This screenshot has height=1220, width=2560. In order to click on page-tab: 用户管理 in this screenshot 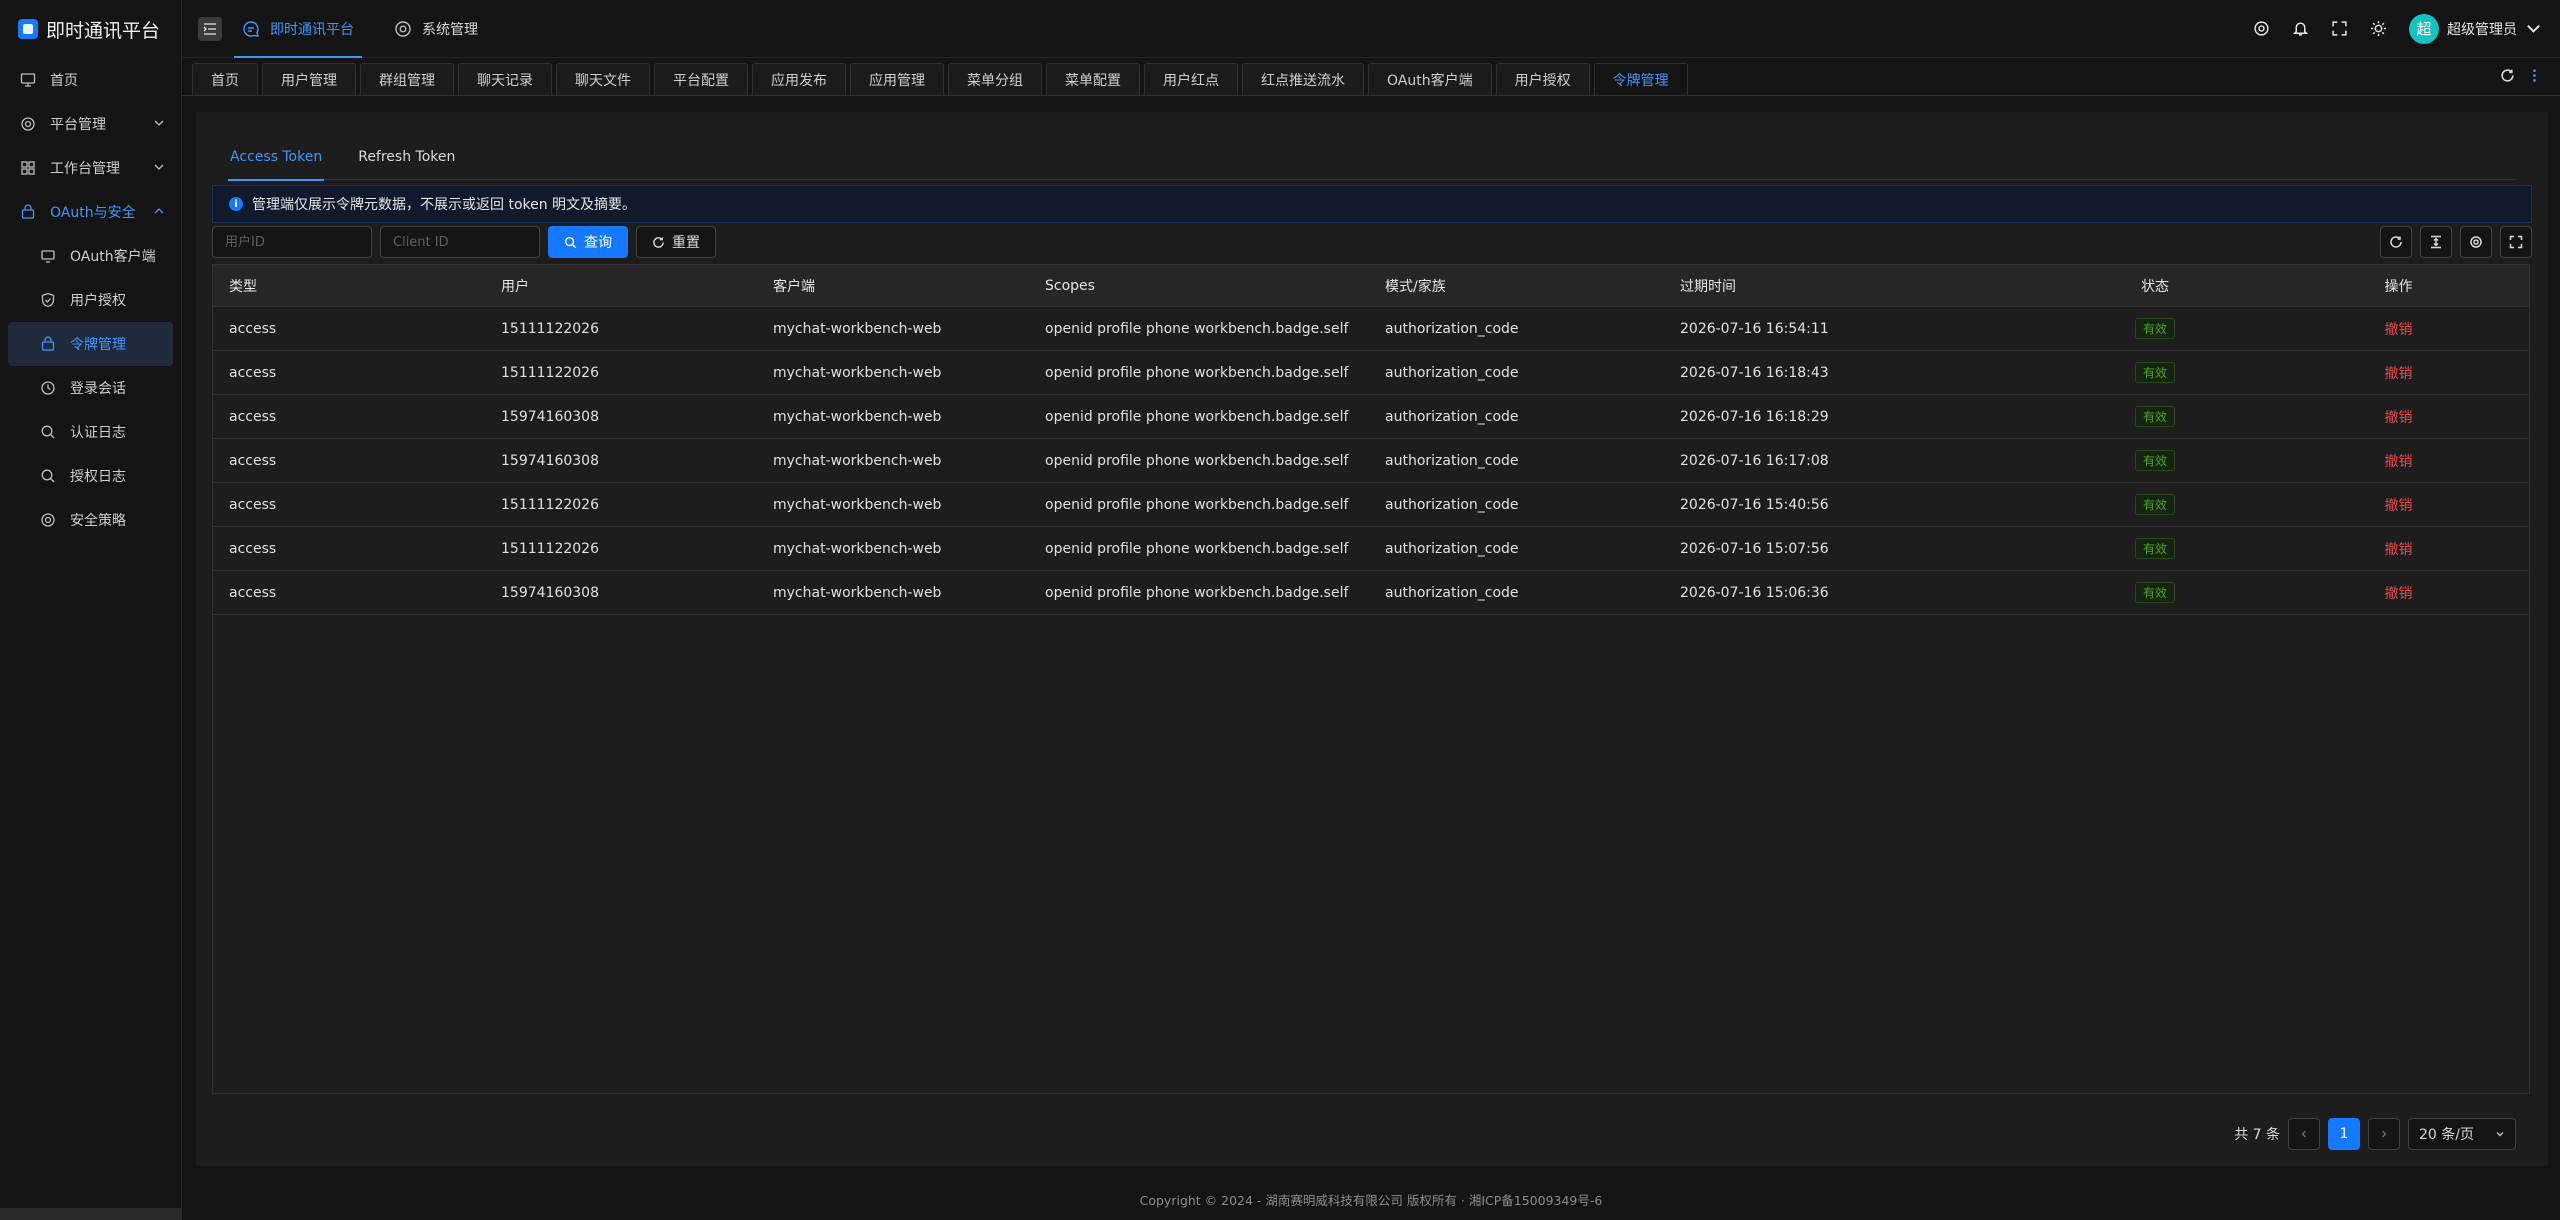, I will do `click(309, 79)`.